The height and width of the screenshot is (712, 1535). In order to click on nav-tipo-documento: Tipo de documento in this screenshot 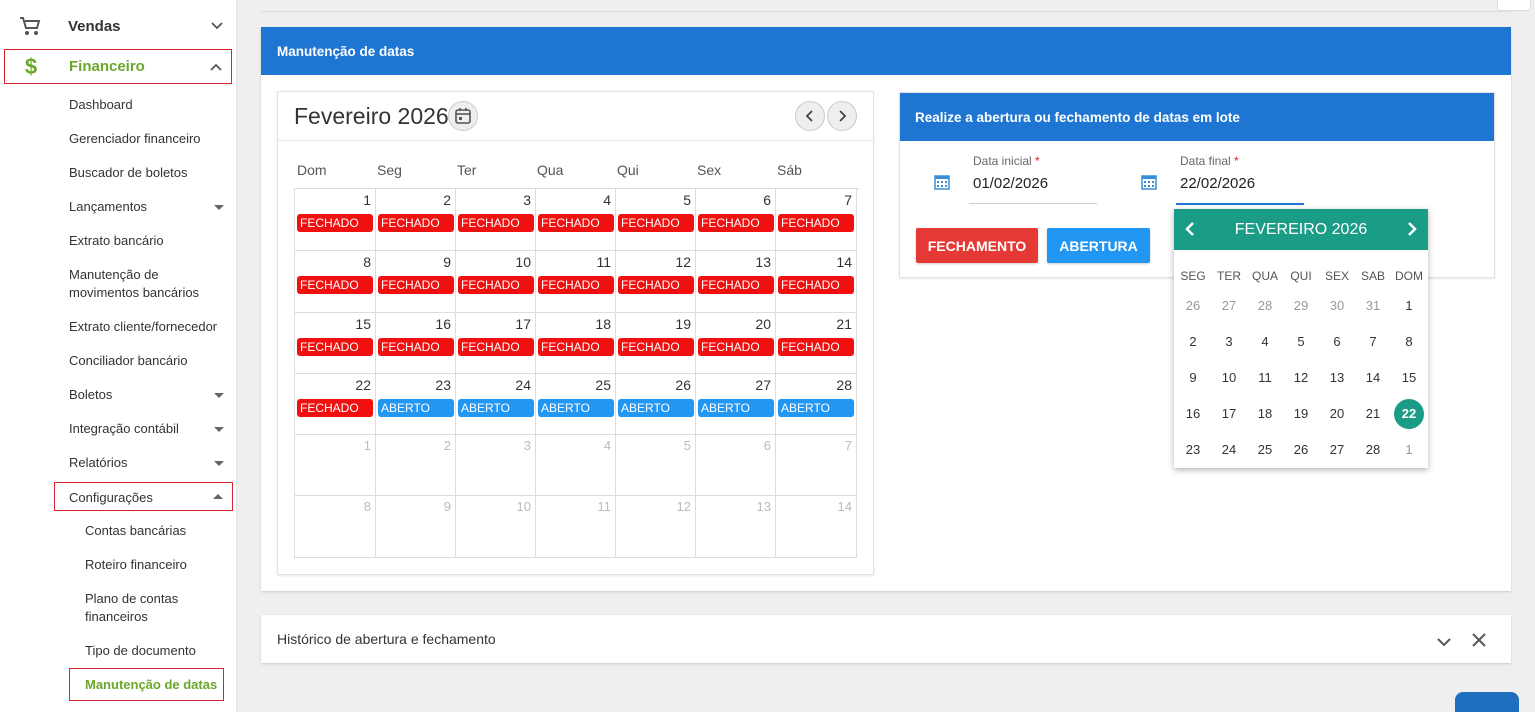, I will do `click(140, 651)`.